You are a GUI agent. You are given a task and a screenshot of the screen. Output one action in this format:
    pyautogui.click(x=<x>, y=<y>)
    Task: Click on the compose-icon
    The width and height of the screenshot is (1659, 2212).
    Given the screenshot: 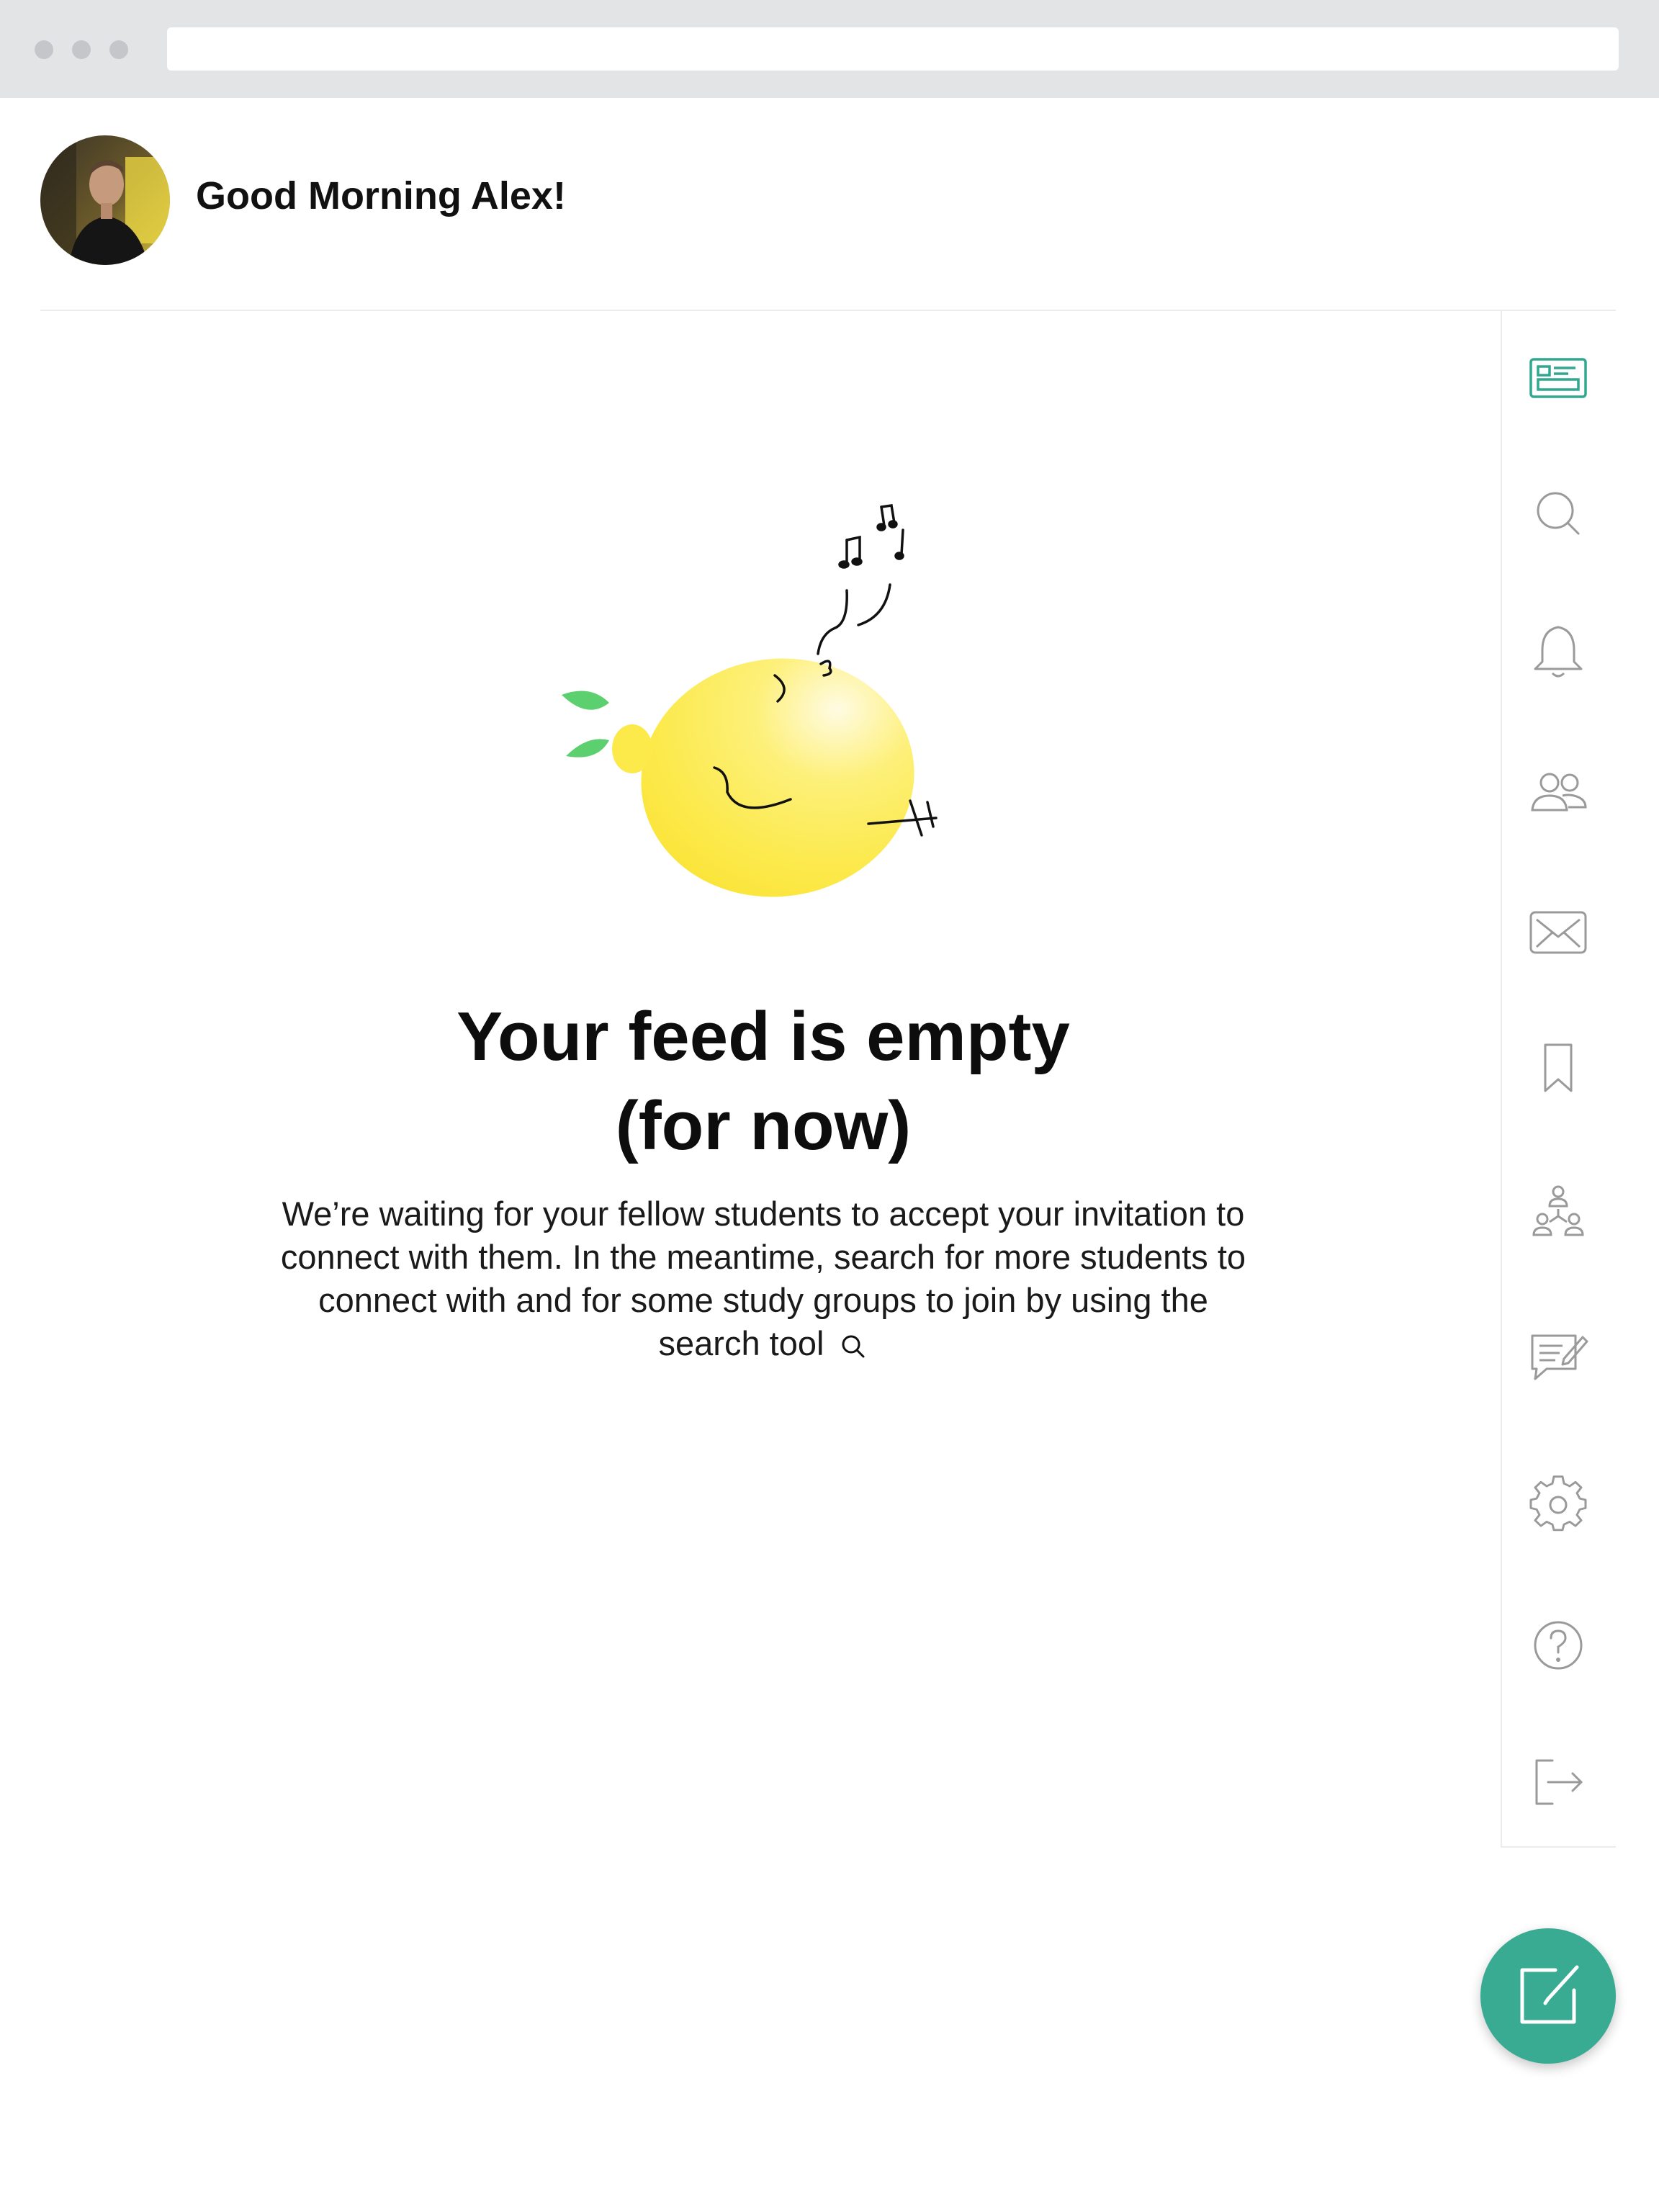 What is the action you would take?
    pyautogui.click(x=1550, y=1995)
    